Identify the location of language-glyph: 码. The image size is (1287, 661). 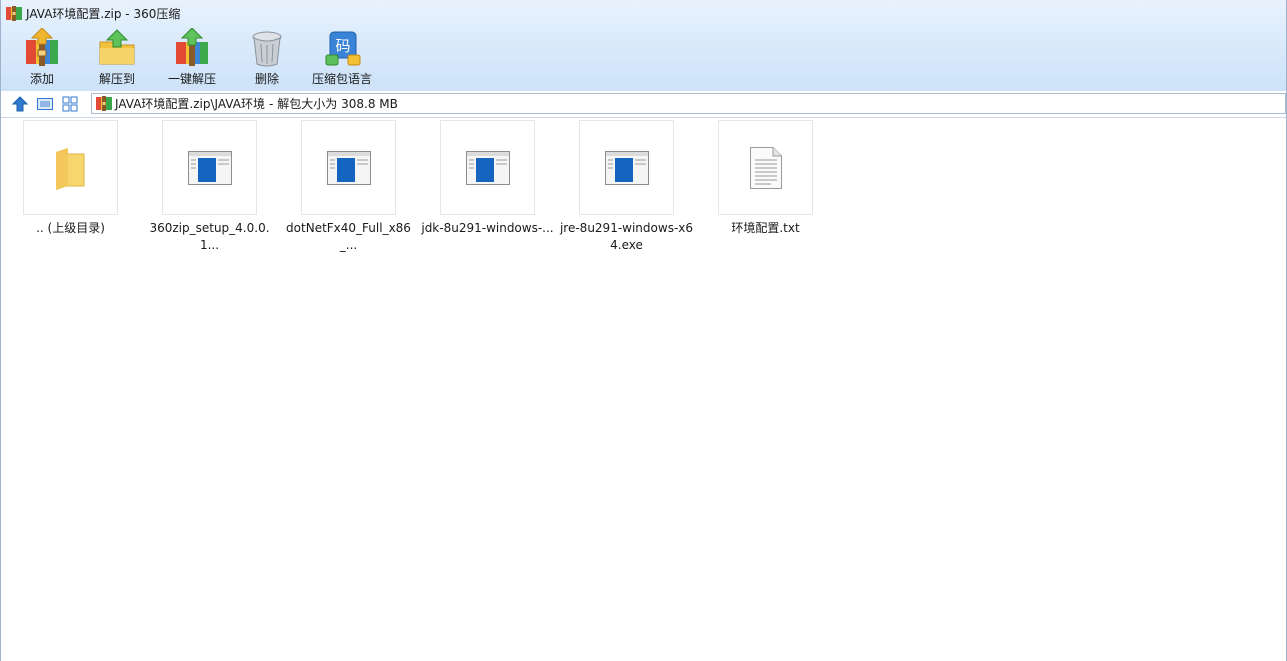
(342, 46).